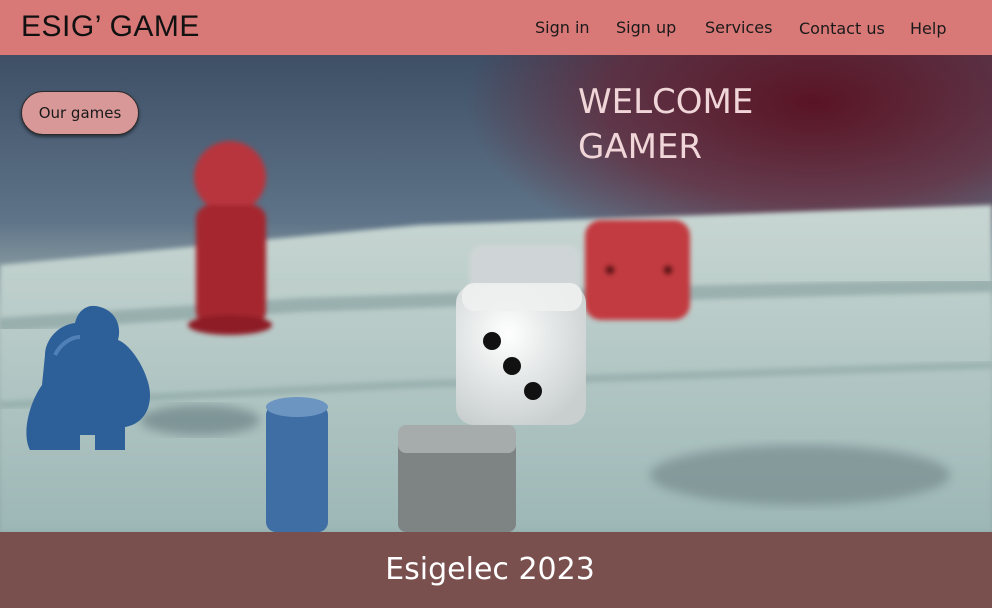 This screenshot has height=608, width=992. Describe the element at coordinates (110, 27) in the screenshot. I see `site-logo: ESIG’ GAME` at that location.